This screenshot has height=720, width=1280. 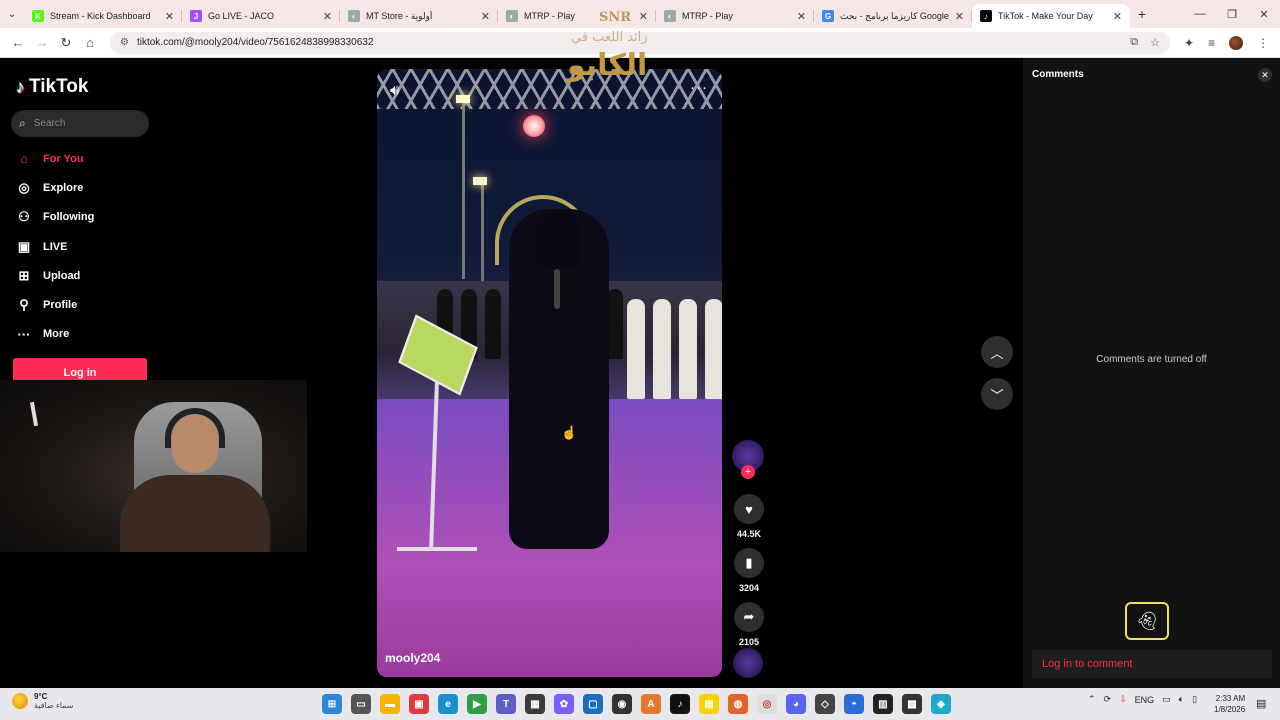 I want to click on more-options-icon: ···, so click(x=699, y=87).